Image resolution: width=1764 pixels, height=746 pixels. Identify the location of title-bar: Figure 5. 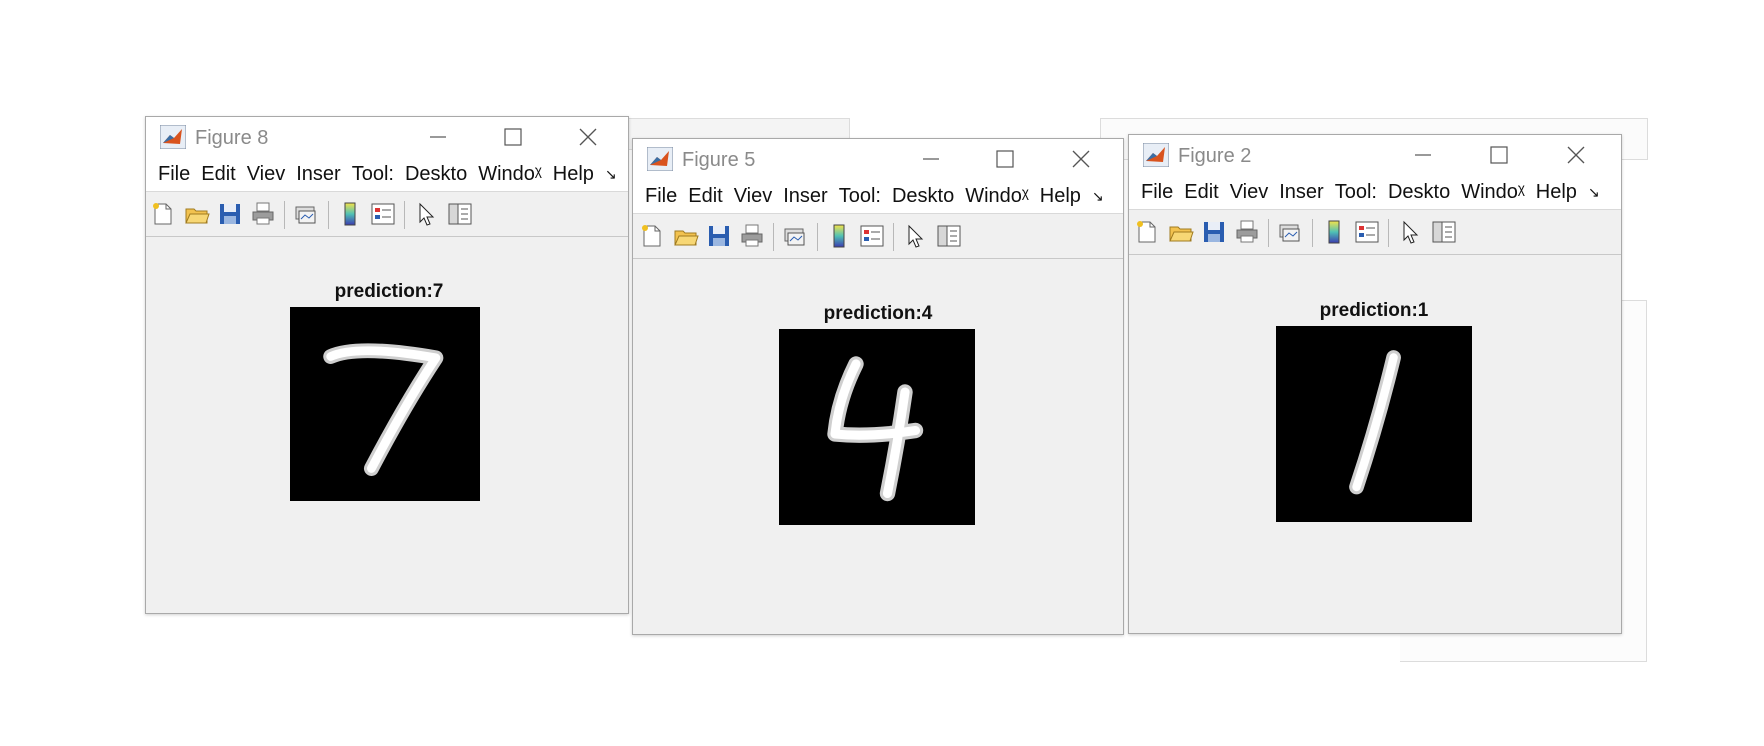
(878, 159).